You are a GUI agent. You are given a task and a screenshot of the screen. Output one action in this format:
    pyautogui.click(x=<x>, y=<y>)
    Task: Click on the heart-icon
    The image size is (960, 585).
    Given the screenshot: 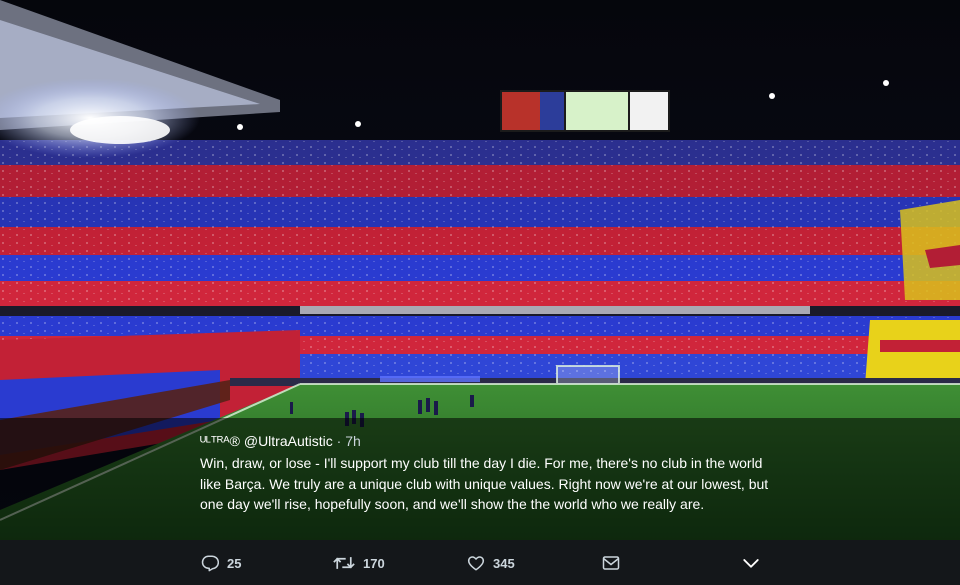 What is the action you would take?
    pyautogui.click(x=476, y=563)
    